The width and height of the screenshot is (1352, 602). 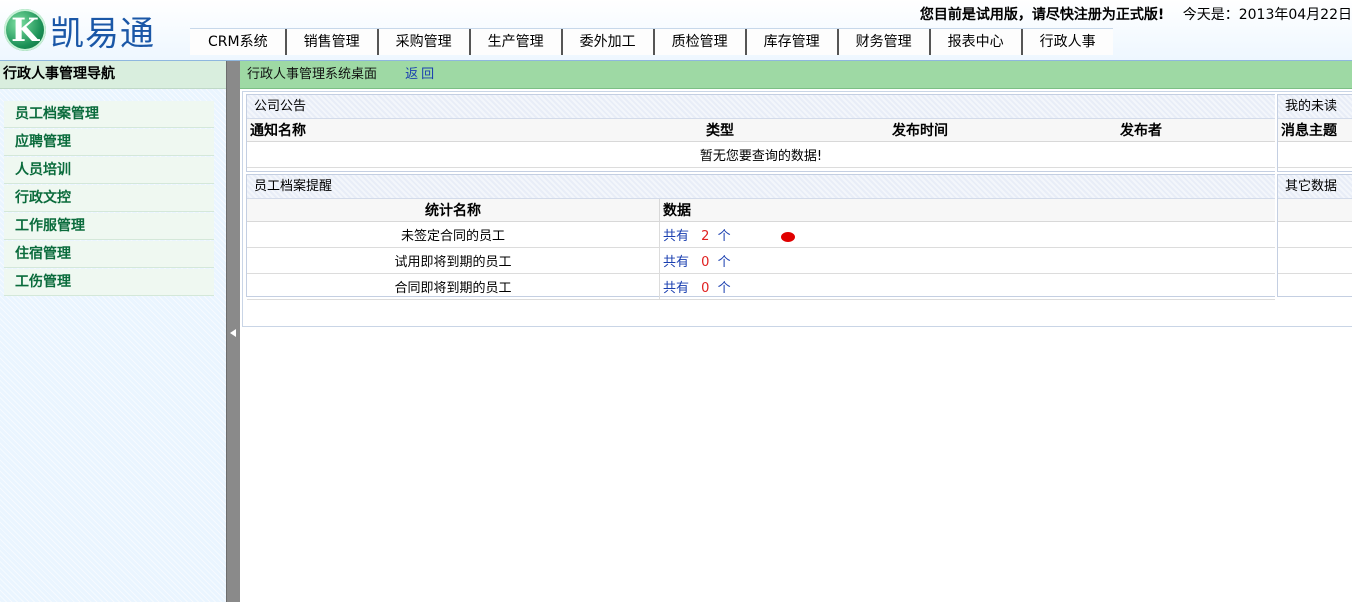 I want to click on empty-message: 暂无您要查询的数据!, so click(x=761, y=154).